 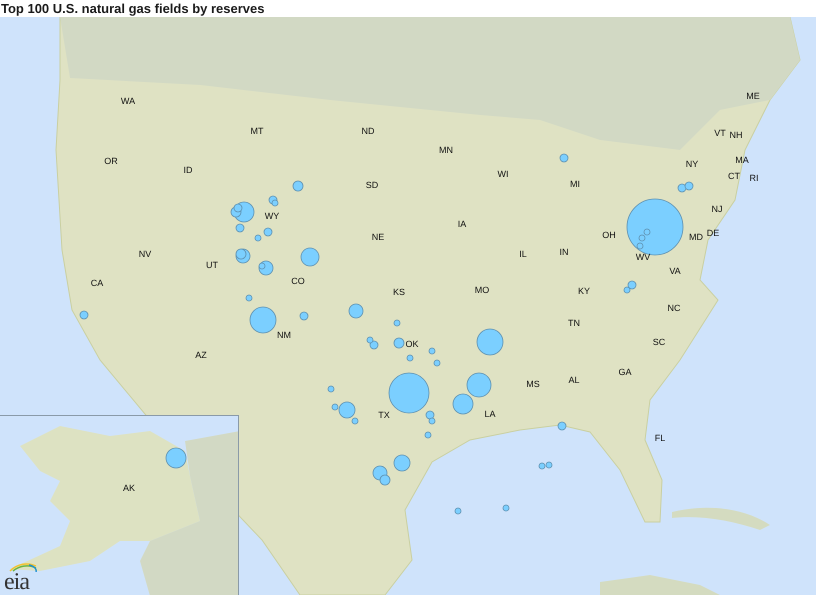 What do you see at coordinates (384, 415) in the screenshot?
I see `state-label: TX` at bounding box center [384, 415].